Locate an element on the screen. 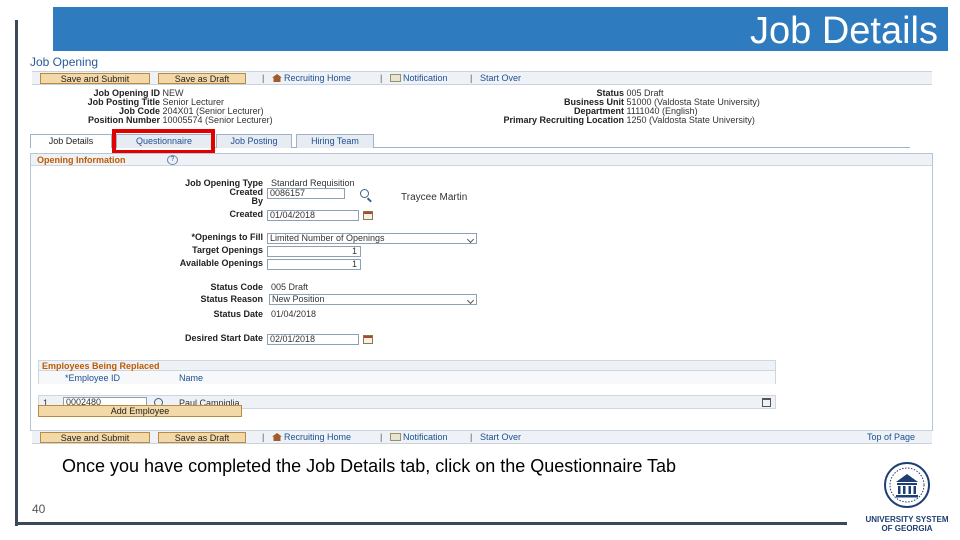 Image resolution: width=960 pixels, height=540 pixels. slide-bottom-rule is located at coordinates (431, 523).